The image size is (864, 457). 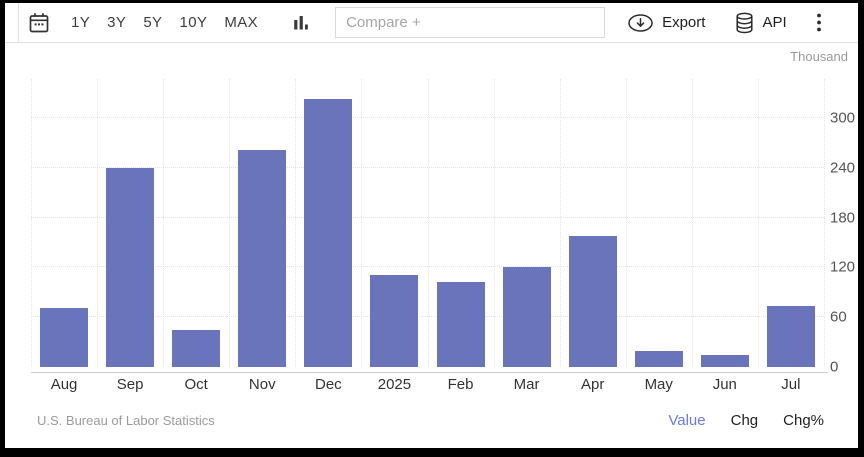 What do you see at coordinates (724, 384) in the screenshot?
I see `x-axis-label: Jun` at bounding box center [724, 384].